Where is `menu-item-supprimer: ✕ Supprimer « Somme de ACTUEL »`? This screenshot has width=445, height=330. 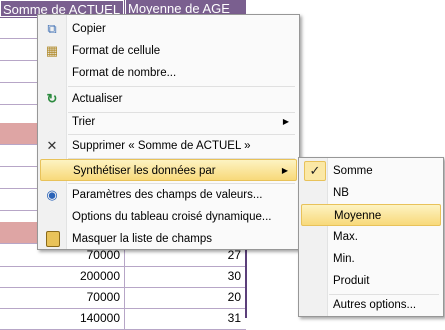
menu-item-supprimer: ✕ Supprimer « Somme de ACTUEL » is located at coordinates (168, 146).